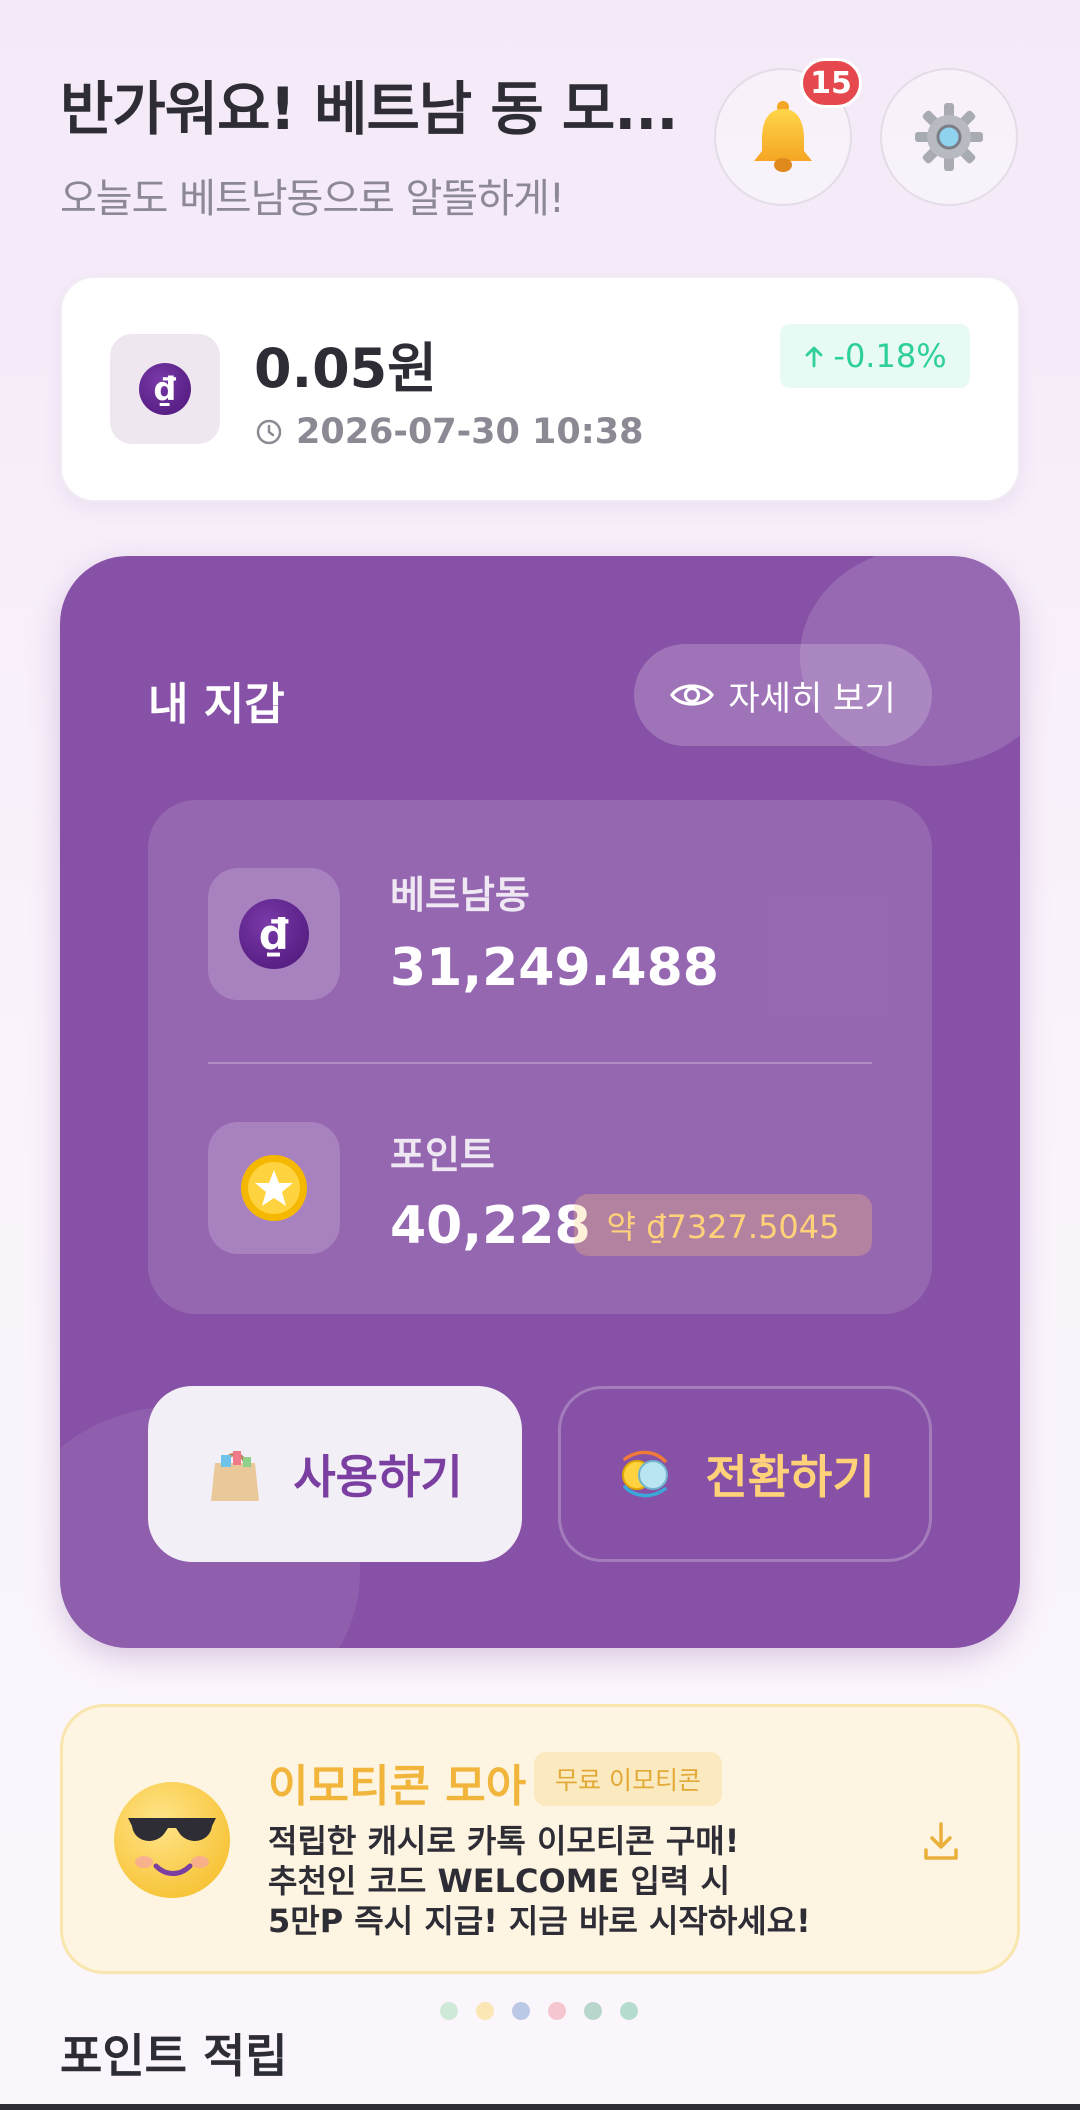 The width and height of the screenshot is (1080, 2110). What do you see at coordinates (172, 1840) in the screenshot?
I see `sunglasses-emoji-icon` at bounding box center [172, 1840].